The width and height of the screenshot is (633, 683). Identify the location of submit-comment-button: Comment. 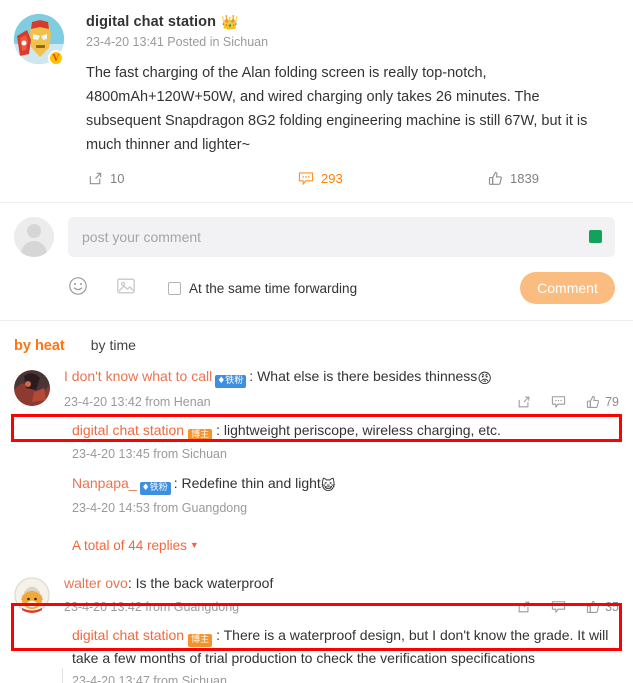
(567, 288).